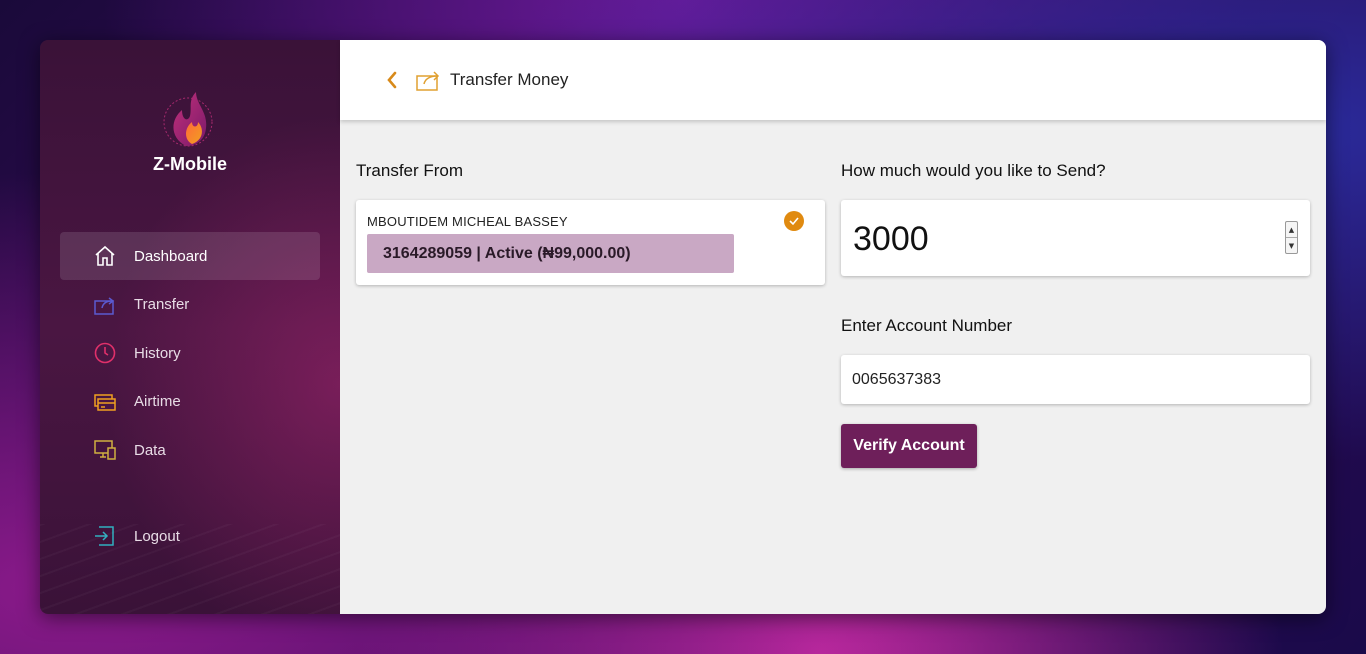 The height and width of the screenshot is (654, 1366). Describe the element at coordinates (909, 446) in the screenshot. I see `verify-account-button: Verify Account` at that location.